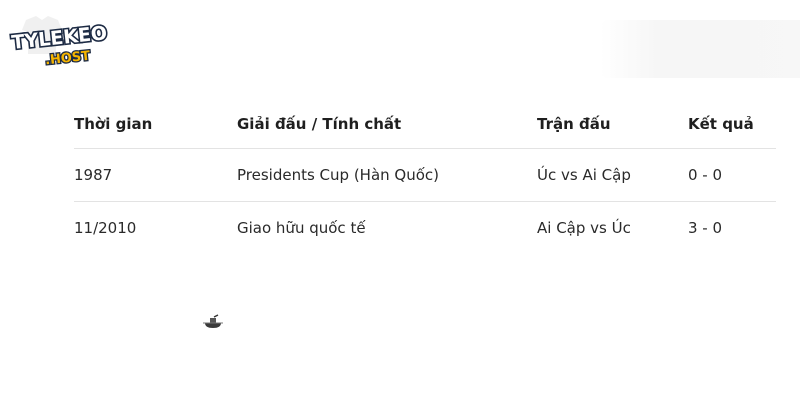 This screenshot has height=400, width=800. Describe the element at coordinates (700, 49) in the screenshot. I see `header-placeholder` at that location.